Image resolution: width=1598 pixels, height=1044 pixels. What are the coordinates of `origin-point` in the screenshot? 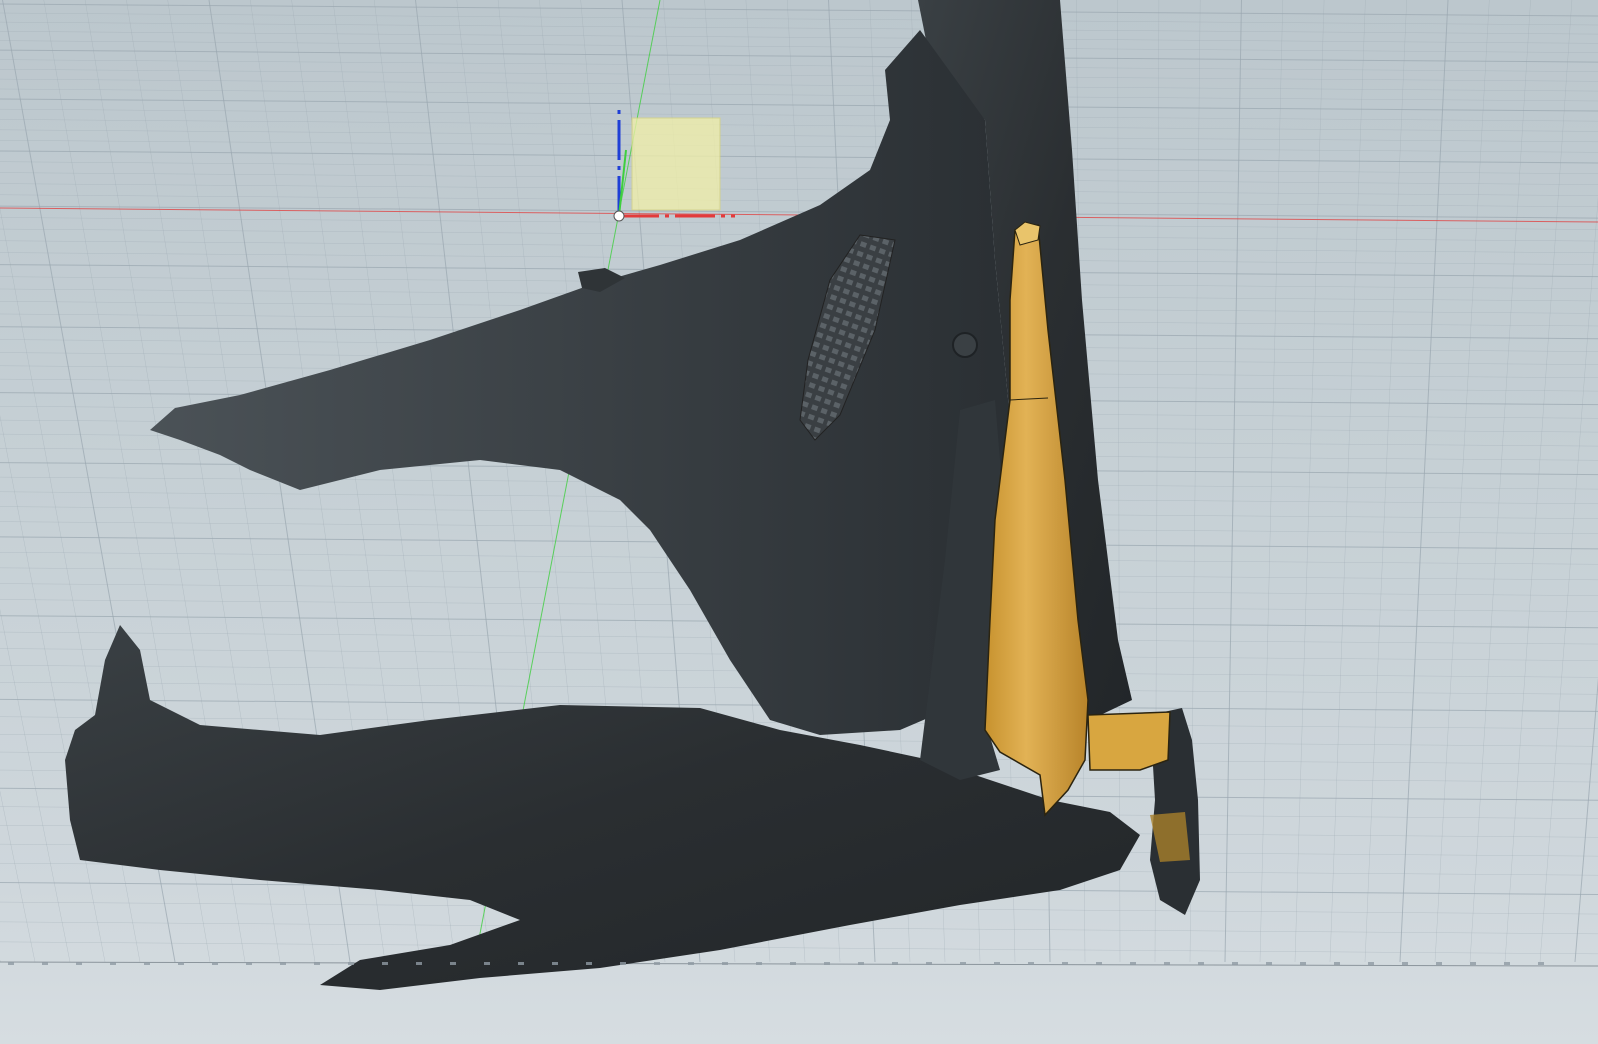 It's located at (619, 216).